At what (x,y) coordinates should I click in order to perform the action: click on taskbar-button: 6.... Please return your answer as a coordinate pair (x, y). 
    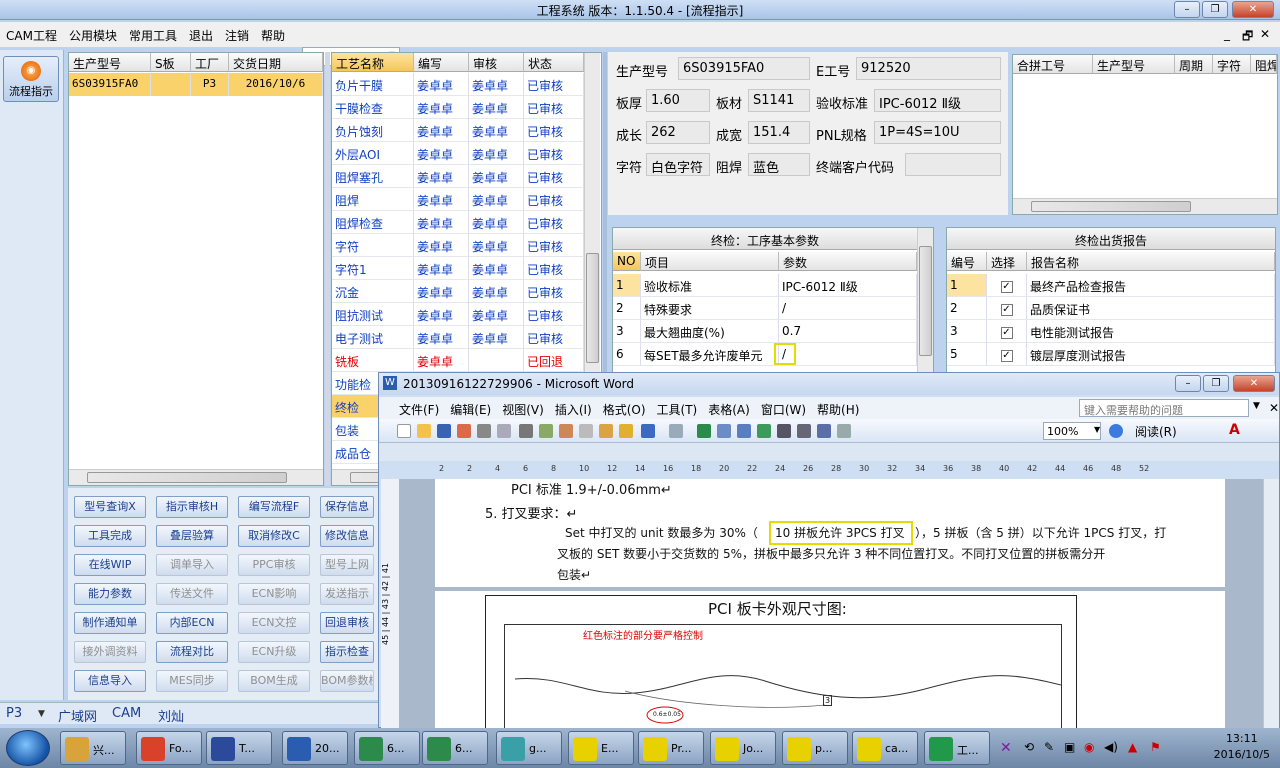
    Looking at the image, I should click on (455, 748).